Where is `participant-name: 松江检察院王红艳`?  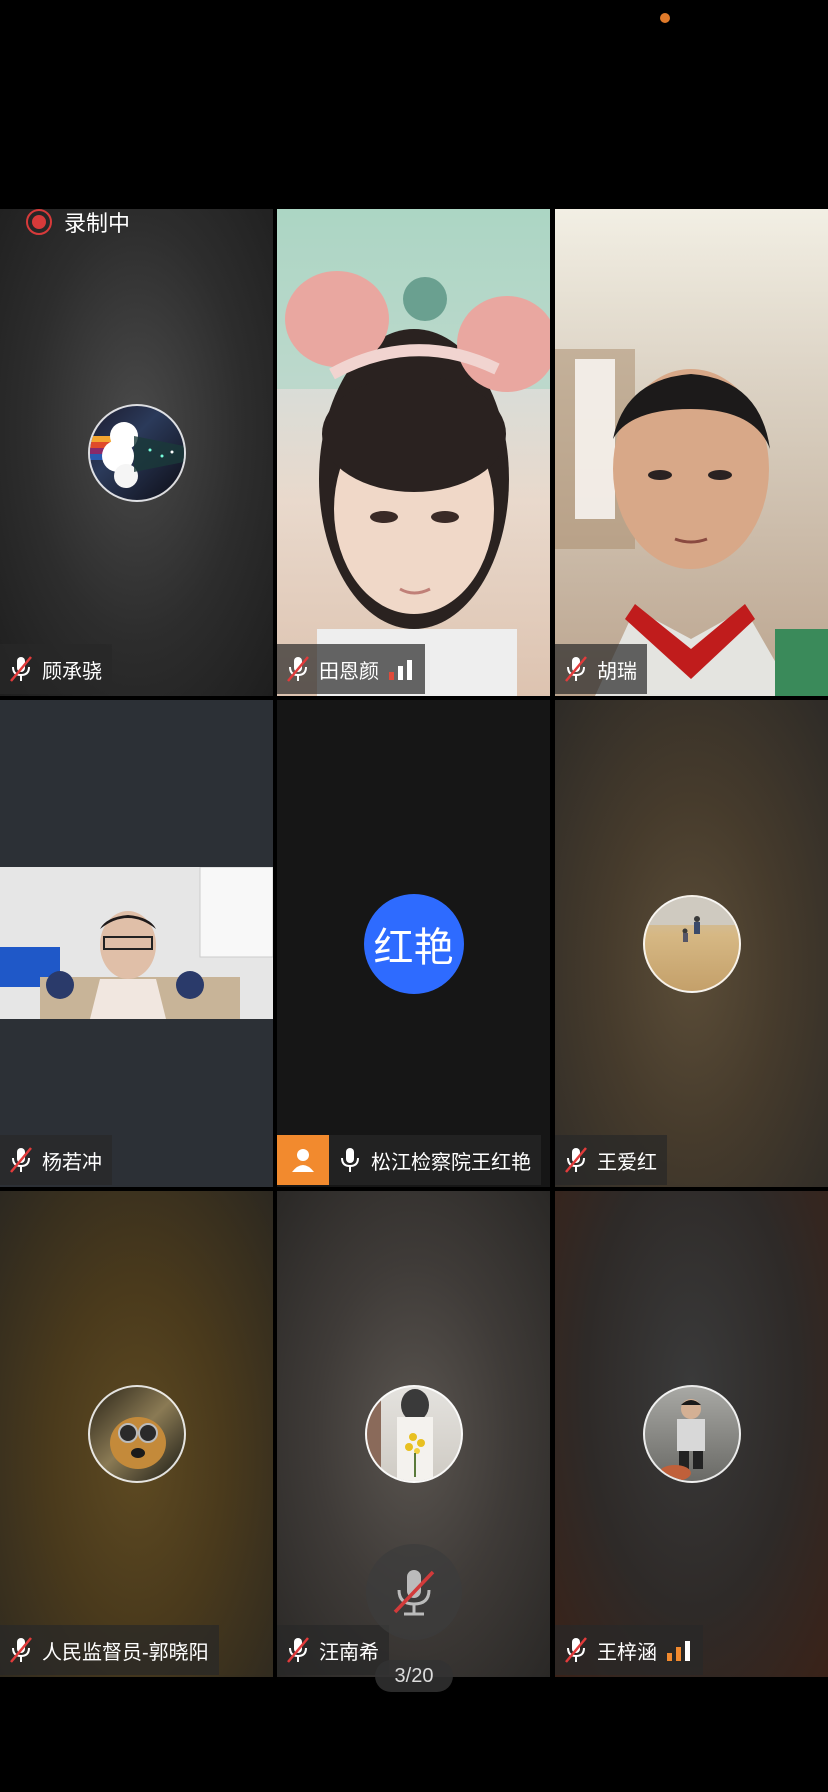 participant-name: 松江检察院王红艳 is located at coordinates (451, 1162).